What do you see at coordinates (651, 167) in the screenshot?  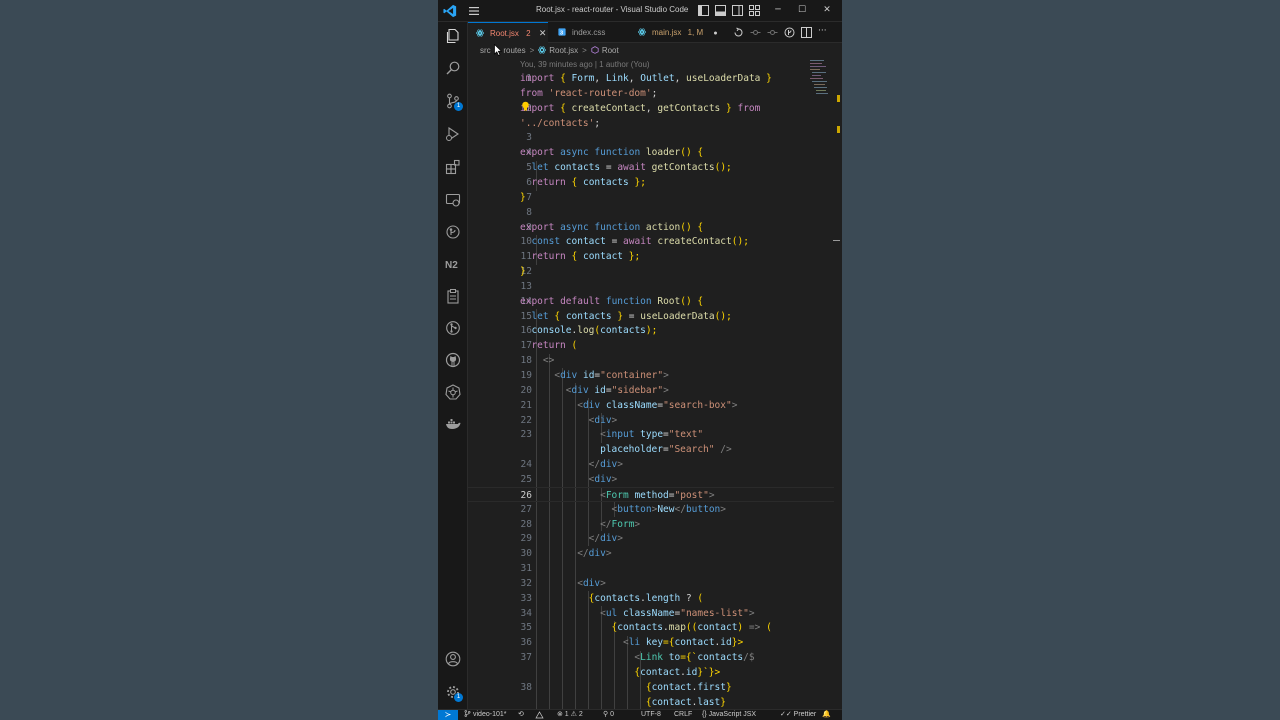 I see `code-line: 5 let contacts = await getContacts();` at bounding box center [651, 167].